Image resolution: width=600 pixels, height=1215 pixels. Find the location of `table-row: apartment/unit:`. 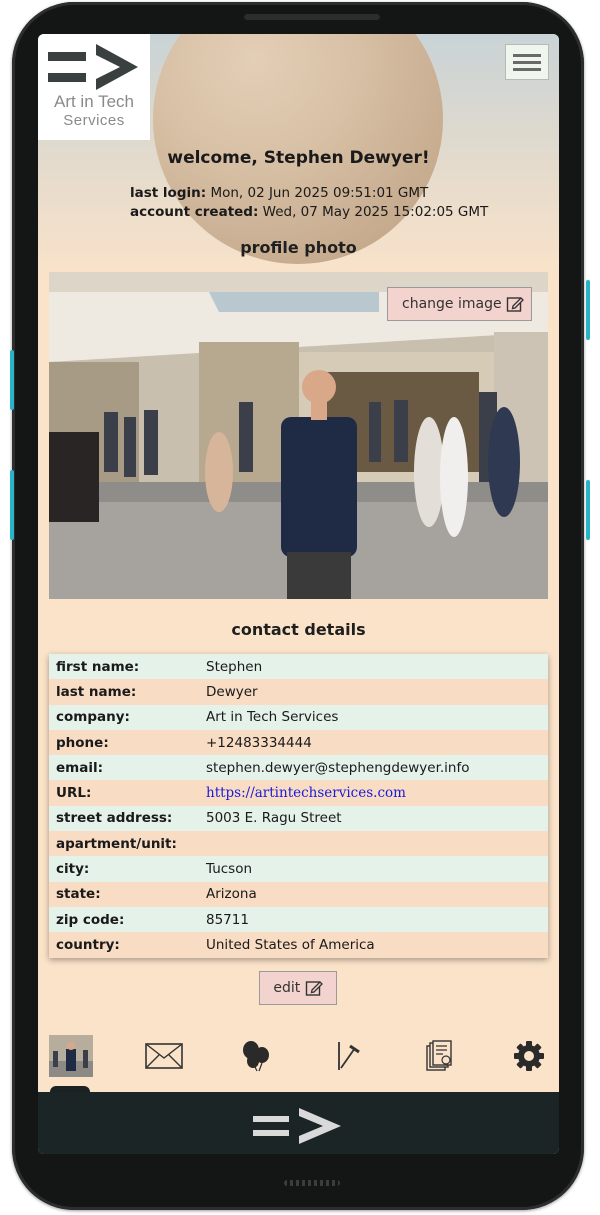

table-row: apartment/unit: is located at coordinates (298, 844).